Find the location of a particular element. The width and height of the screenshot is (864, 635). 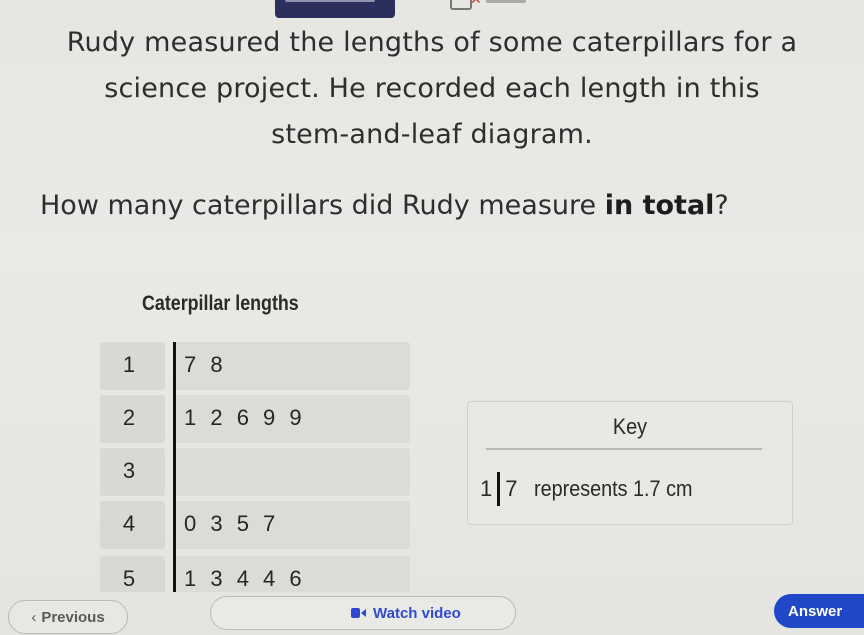

top-tab is located at coordinates (335, 9).